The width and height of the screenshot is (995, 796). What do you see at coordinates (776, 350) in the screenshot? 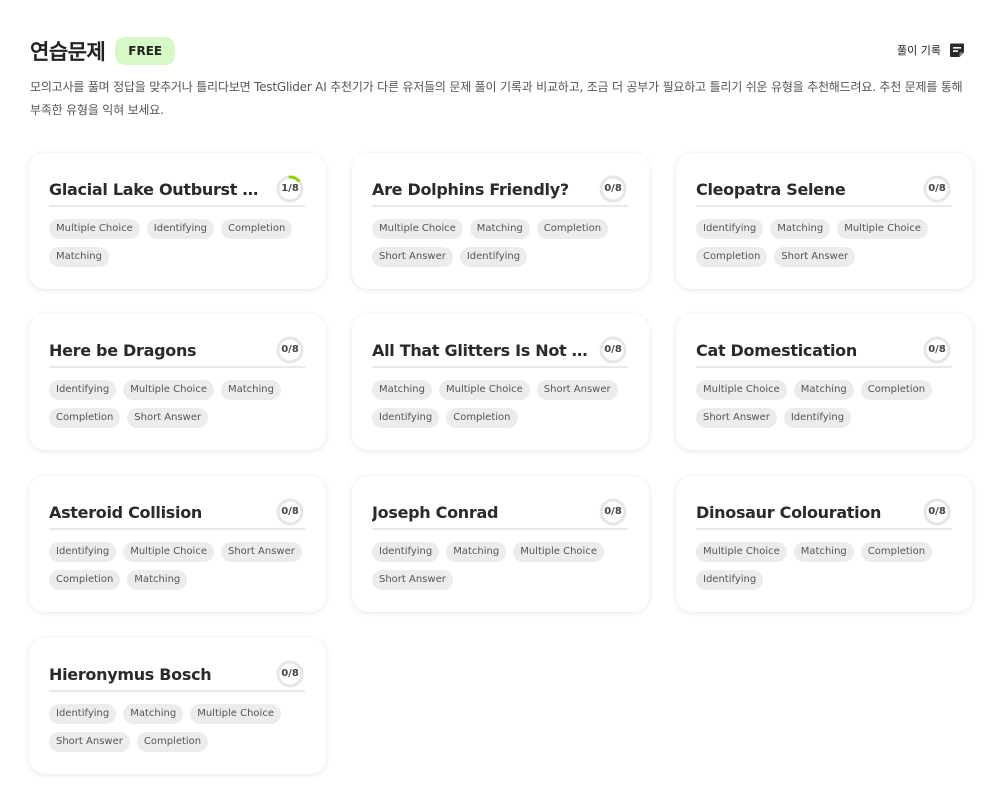
I see `card-title: Cat Domestication` at bounding box center [776, 350].